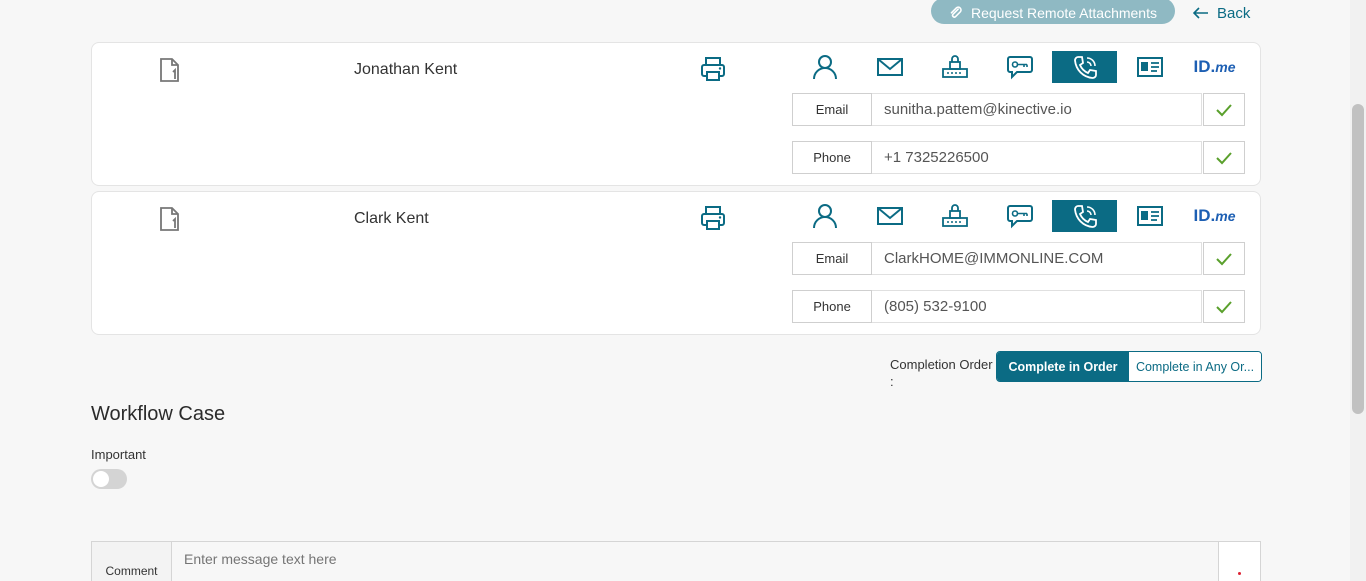 The width and height of the screenshot is (1366, 581). I want to click on request-remote-label: Request Remote Attachments, so click(1064, 13).